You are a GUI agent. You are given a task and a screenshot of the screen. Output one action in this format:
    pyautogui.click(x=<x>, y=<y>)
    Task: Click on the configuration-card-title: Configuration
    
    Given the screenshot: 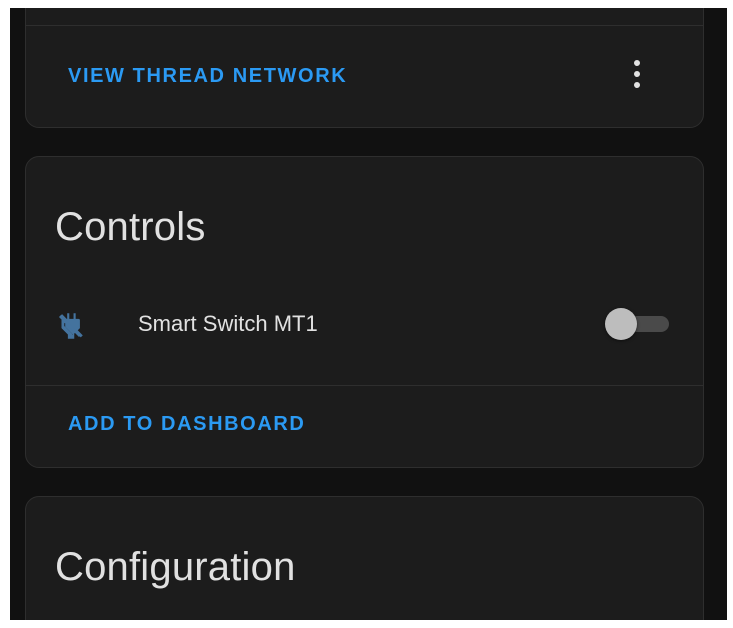 What is the action you would take?
    pyautogui.click(x=175, y=567)
    